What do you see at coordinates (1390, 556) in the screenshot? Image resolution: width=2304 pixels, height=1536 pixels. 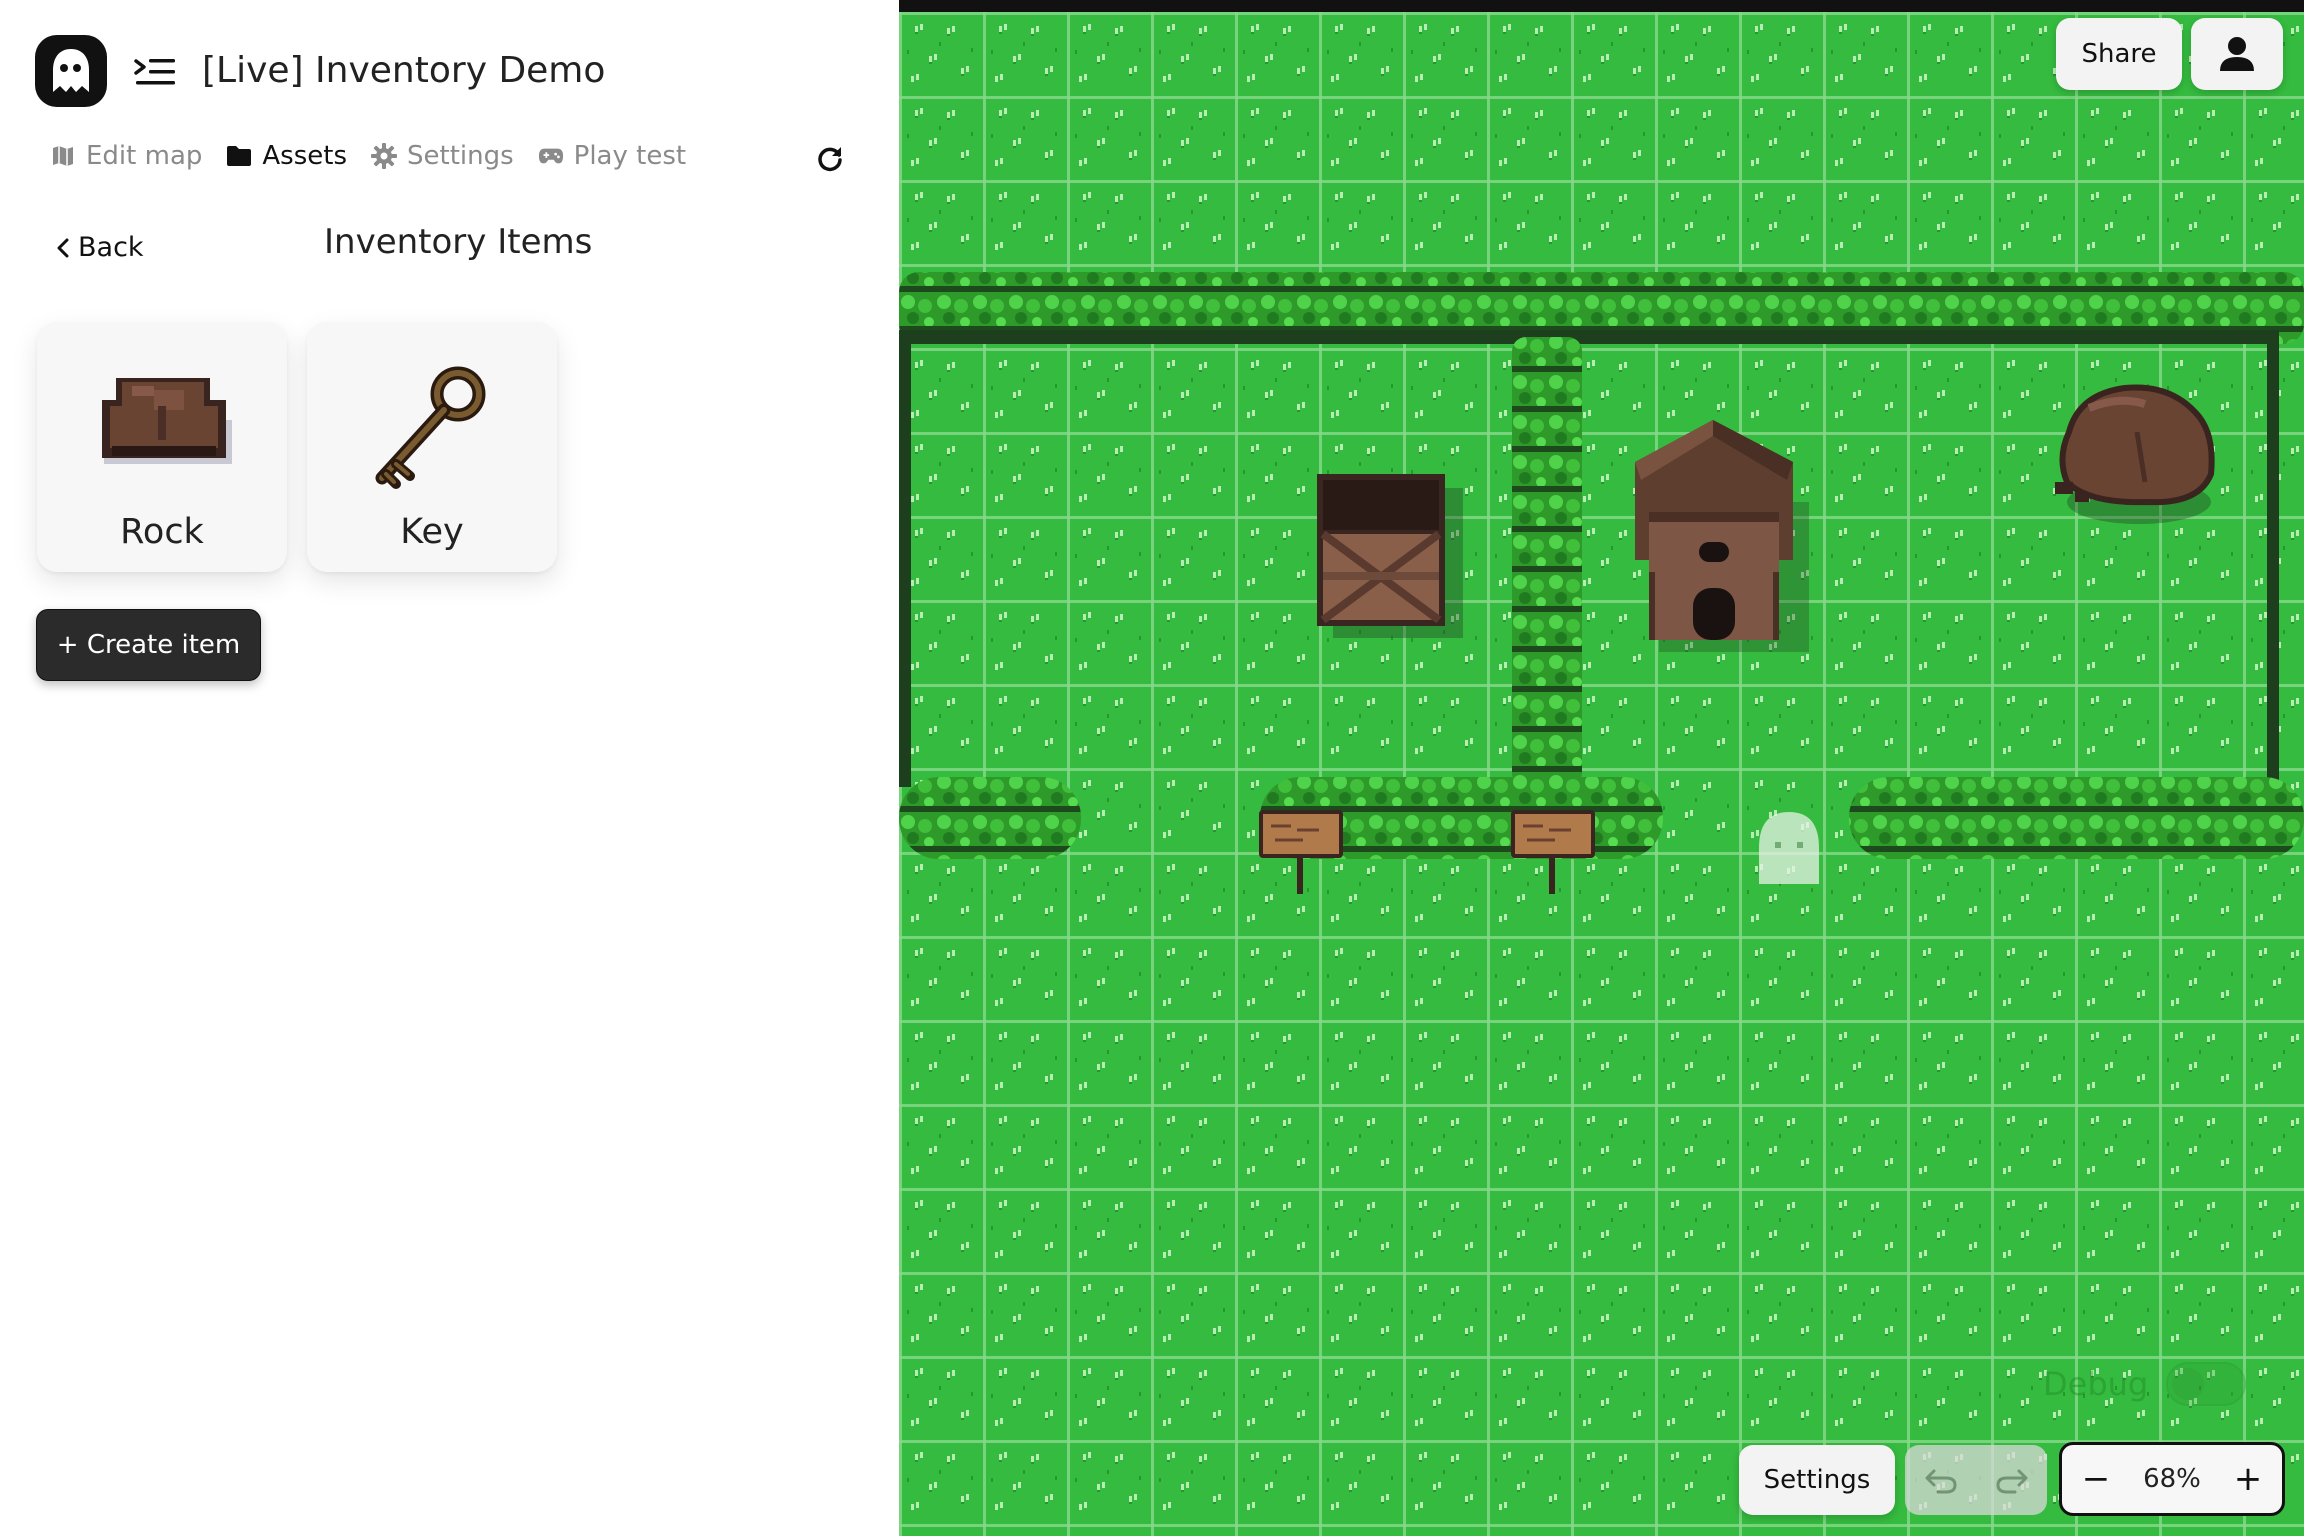 I see `crate-object` at bounding box center [1390, 556].